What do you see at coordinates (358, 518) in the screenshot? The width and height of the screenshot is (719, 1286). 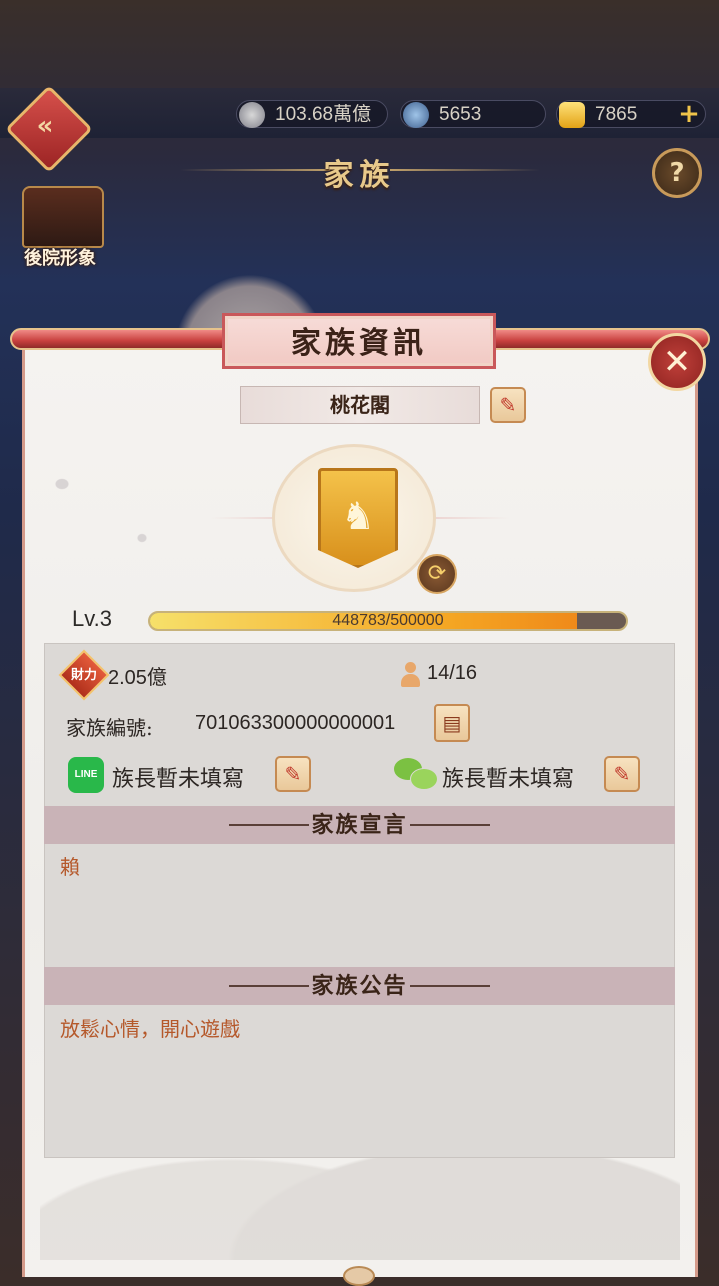 I see `family-banner-icon: ♞` at bounding box center [358, 518].